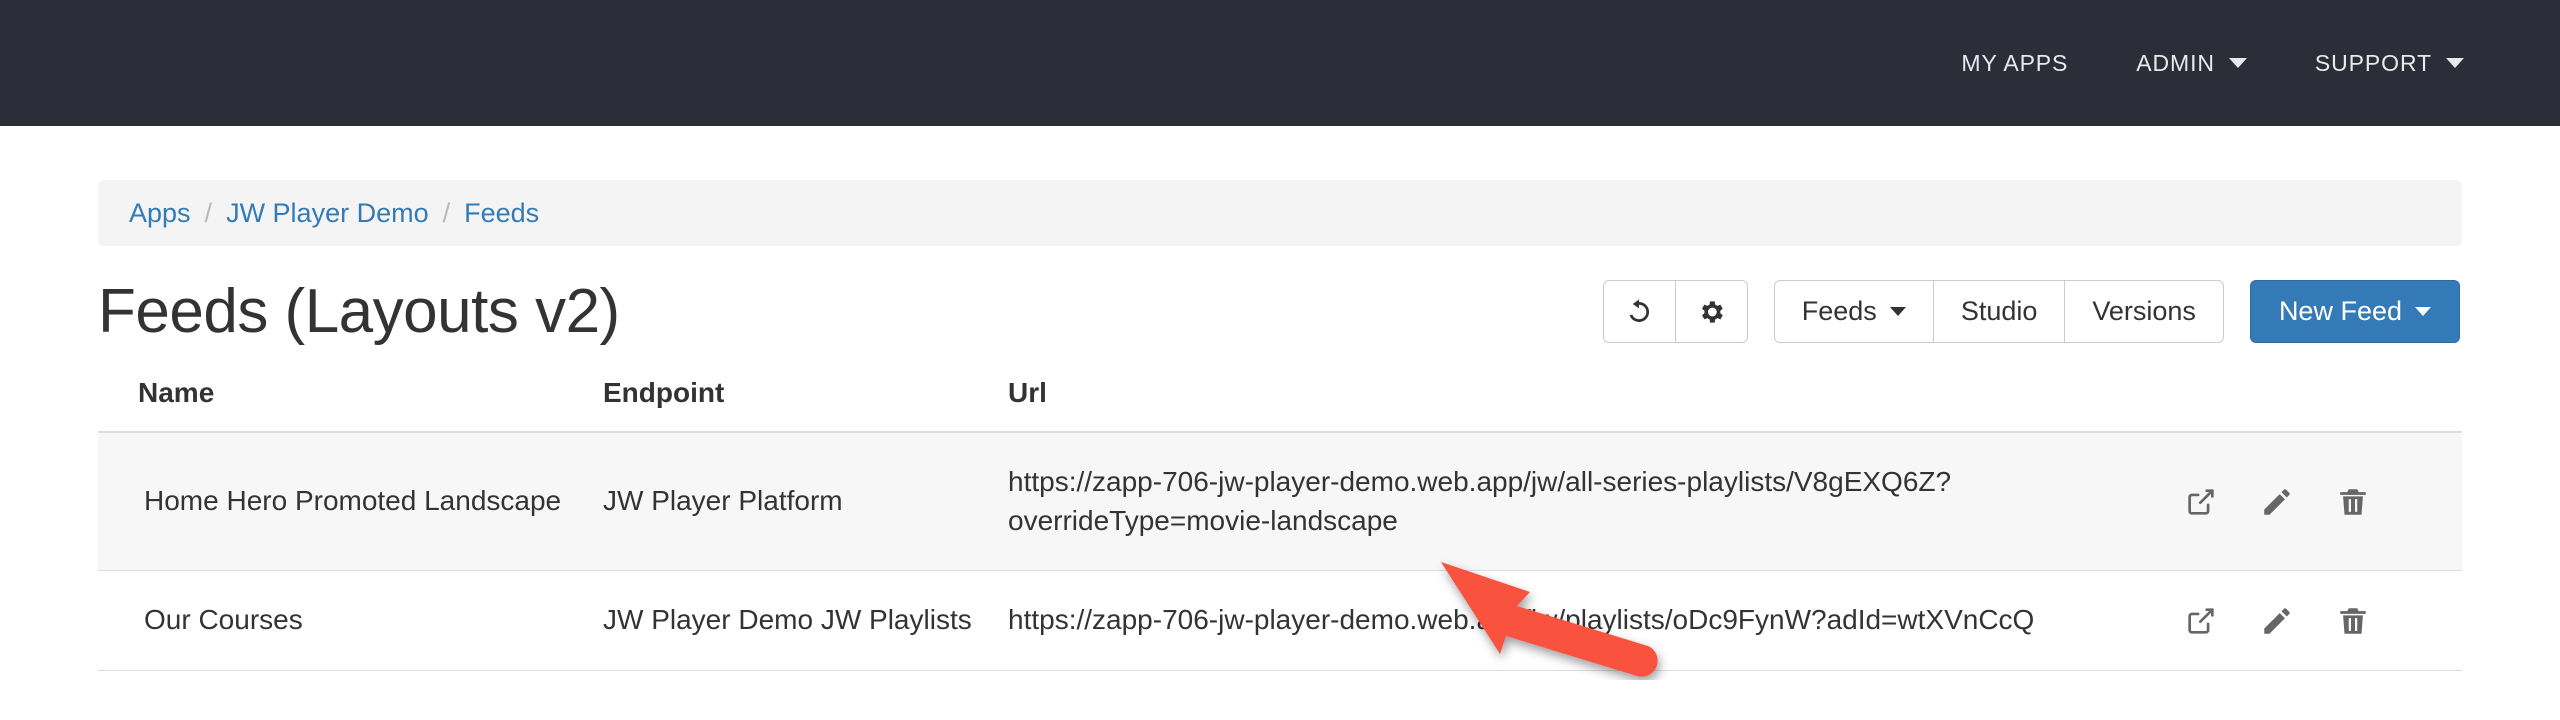  I want to click on studio-button: Studio, so click(1999, 311).